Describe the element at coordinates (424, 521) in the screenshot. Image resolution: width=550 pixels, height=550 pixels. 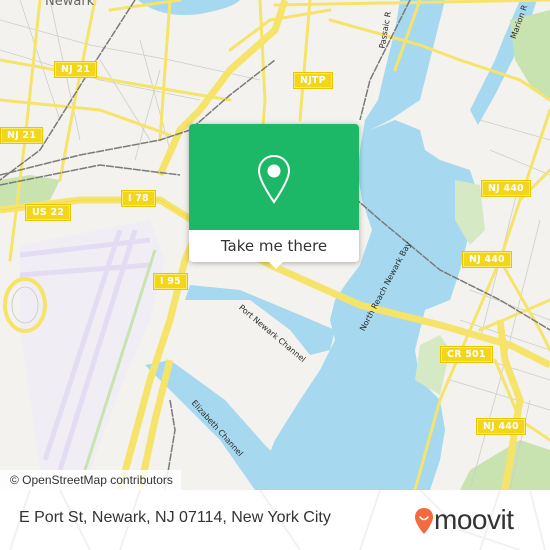
I see `moovit-pin-icon` at that location.